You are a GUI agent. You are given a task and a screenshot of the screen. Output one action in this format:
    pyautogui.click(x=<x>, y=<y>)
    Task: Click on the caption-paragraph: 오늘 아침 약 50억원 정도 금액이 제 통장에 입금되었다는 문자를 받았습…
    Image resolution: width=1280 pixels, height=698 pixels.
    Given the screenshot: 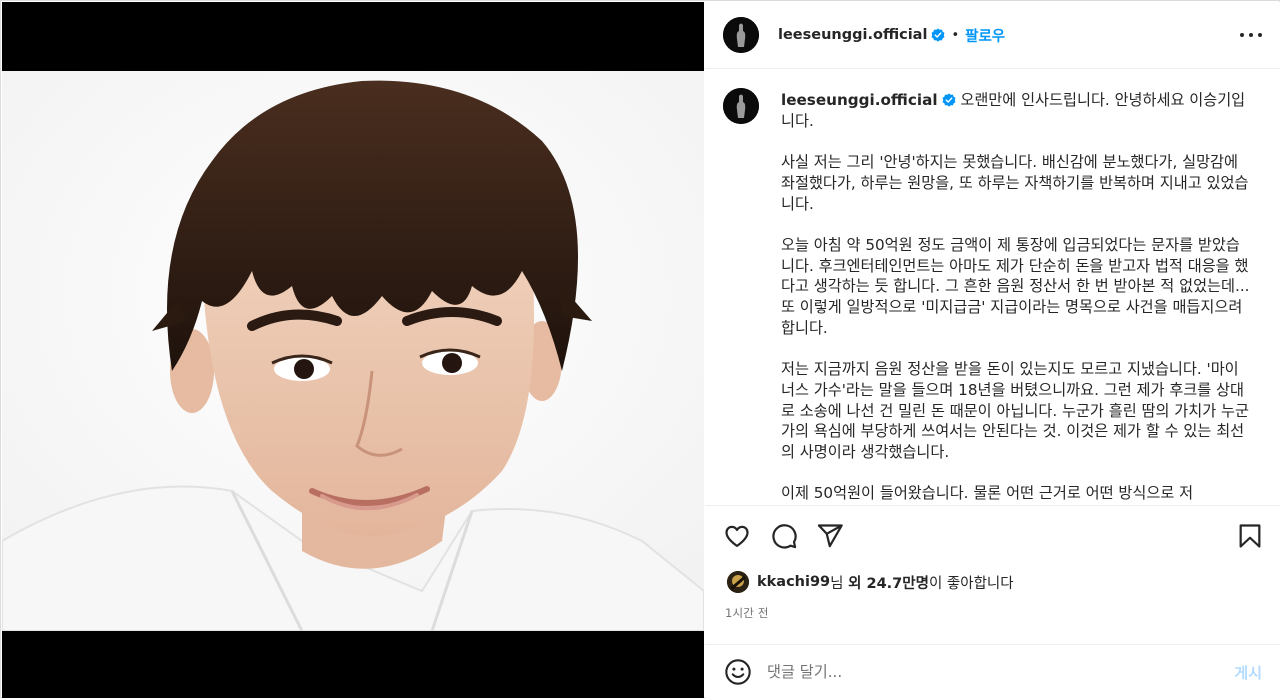 What is the action you would take?
    pyautogui.click(x=1015, y=286)
    